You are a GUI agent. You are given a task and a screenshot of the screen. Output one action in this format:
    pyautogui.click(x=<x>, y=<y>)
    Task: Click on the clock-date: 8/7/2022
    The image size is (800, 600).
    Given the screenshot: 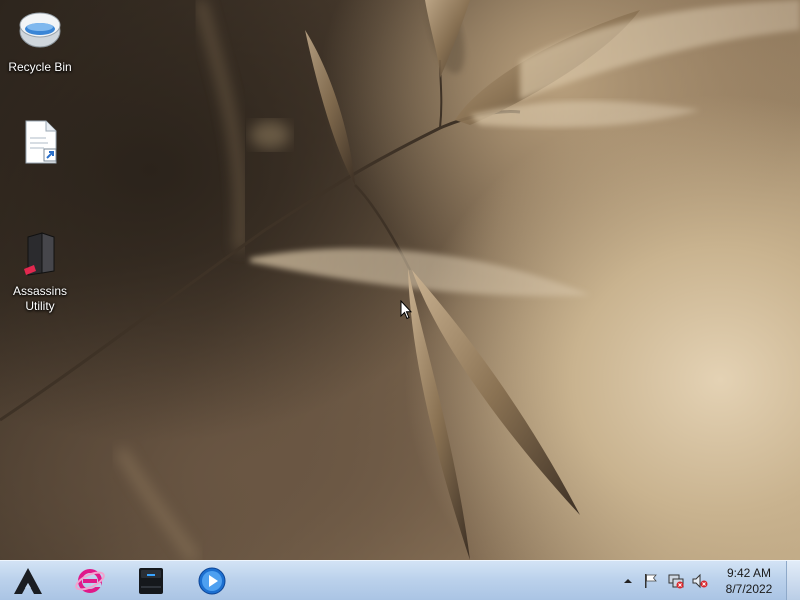 What is the action you would take?
    pyautogui.click(x=749, y=589)
    